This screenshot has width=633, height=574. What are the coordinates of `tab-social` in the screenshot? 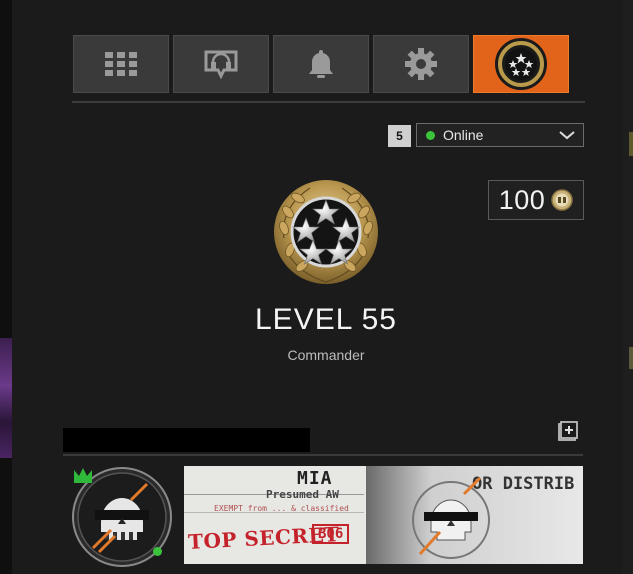 It's located at (221, 64).